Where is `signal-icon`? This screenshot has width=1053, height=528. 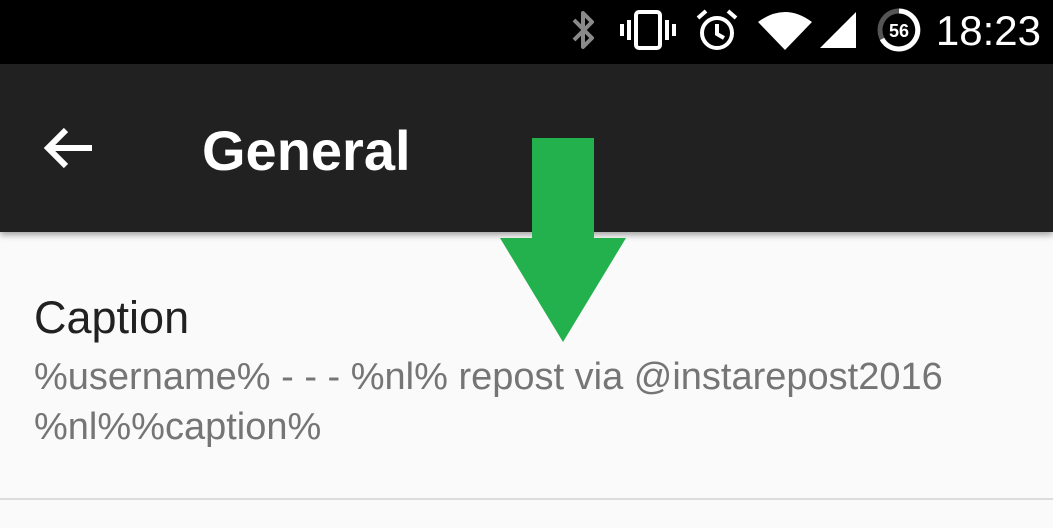 signal-icon is located at coordinates (838, 30).